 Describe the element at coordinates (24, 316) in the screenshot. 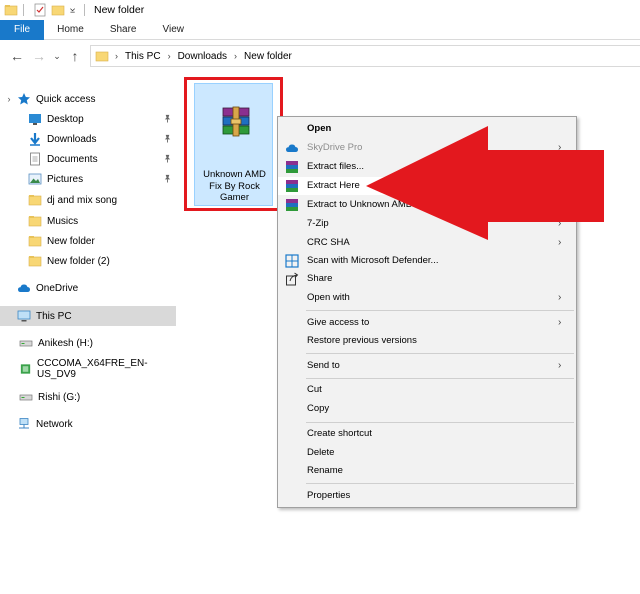

I see `computer-icon` at that location.